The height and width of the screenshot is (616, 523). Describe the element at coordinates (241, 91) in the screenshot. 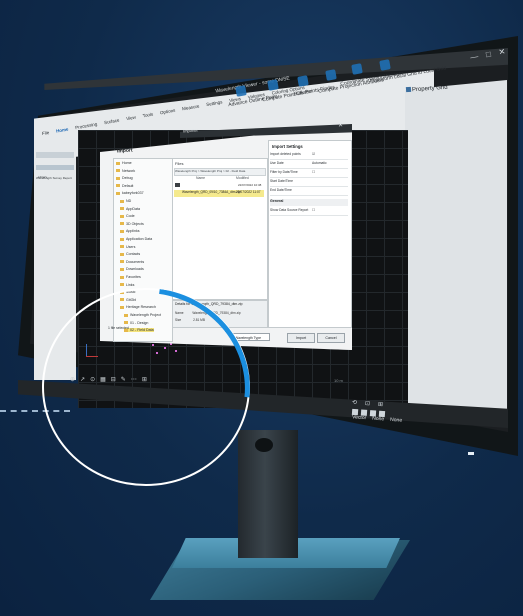

I see `outline-icon` at that location.